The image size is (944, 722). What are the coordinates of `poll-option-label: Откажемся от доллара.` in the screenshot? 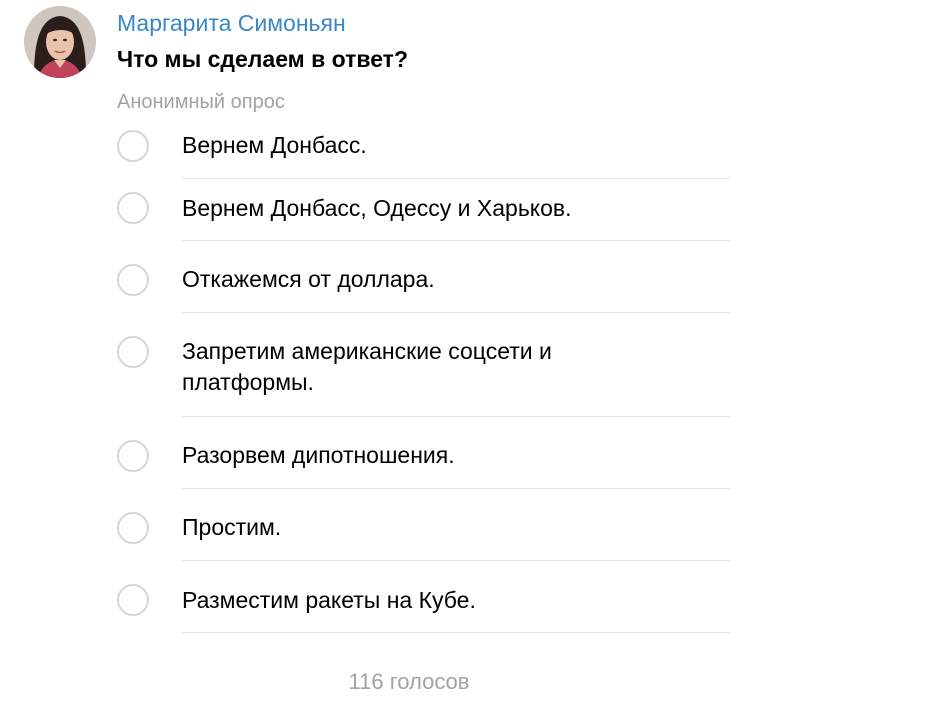 It's located at (308, 279).